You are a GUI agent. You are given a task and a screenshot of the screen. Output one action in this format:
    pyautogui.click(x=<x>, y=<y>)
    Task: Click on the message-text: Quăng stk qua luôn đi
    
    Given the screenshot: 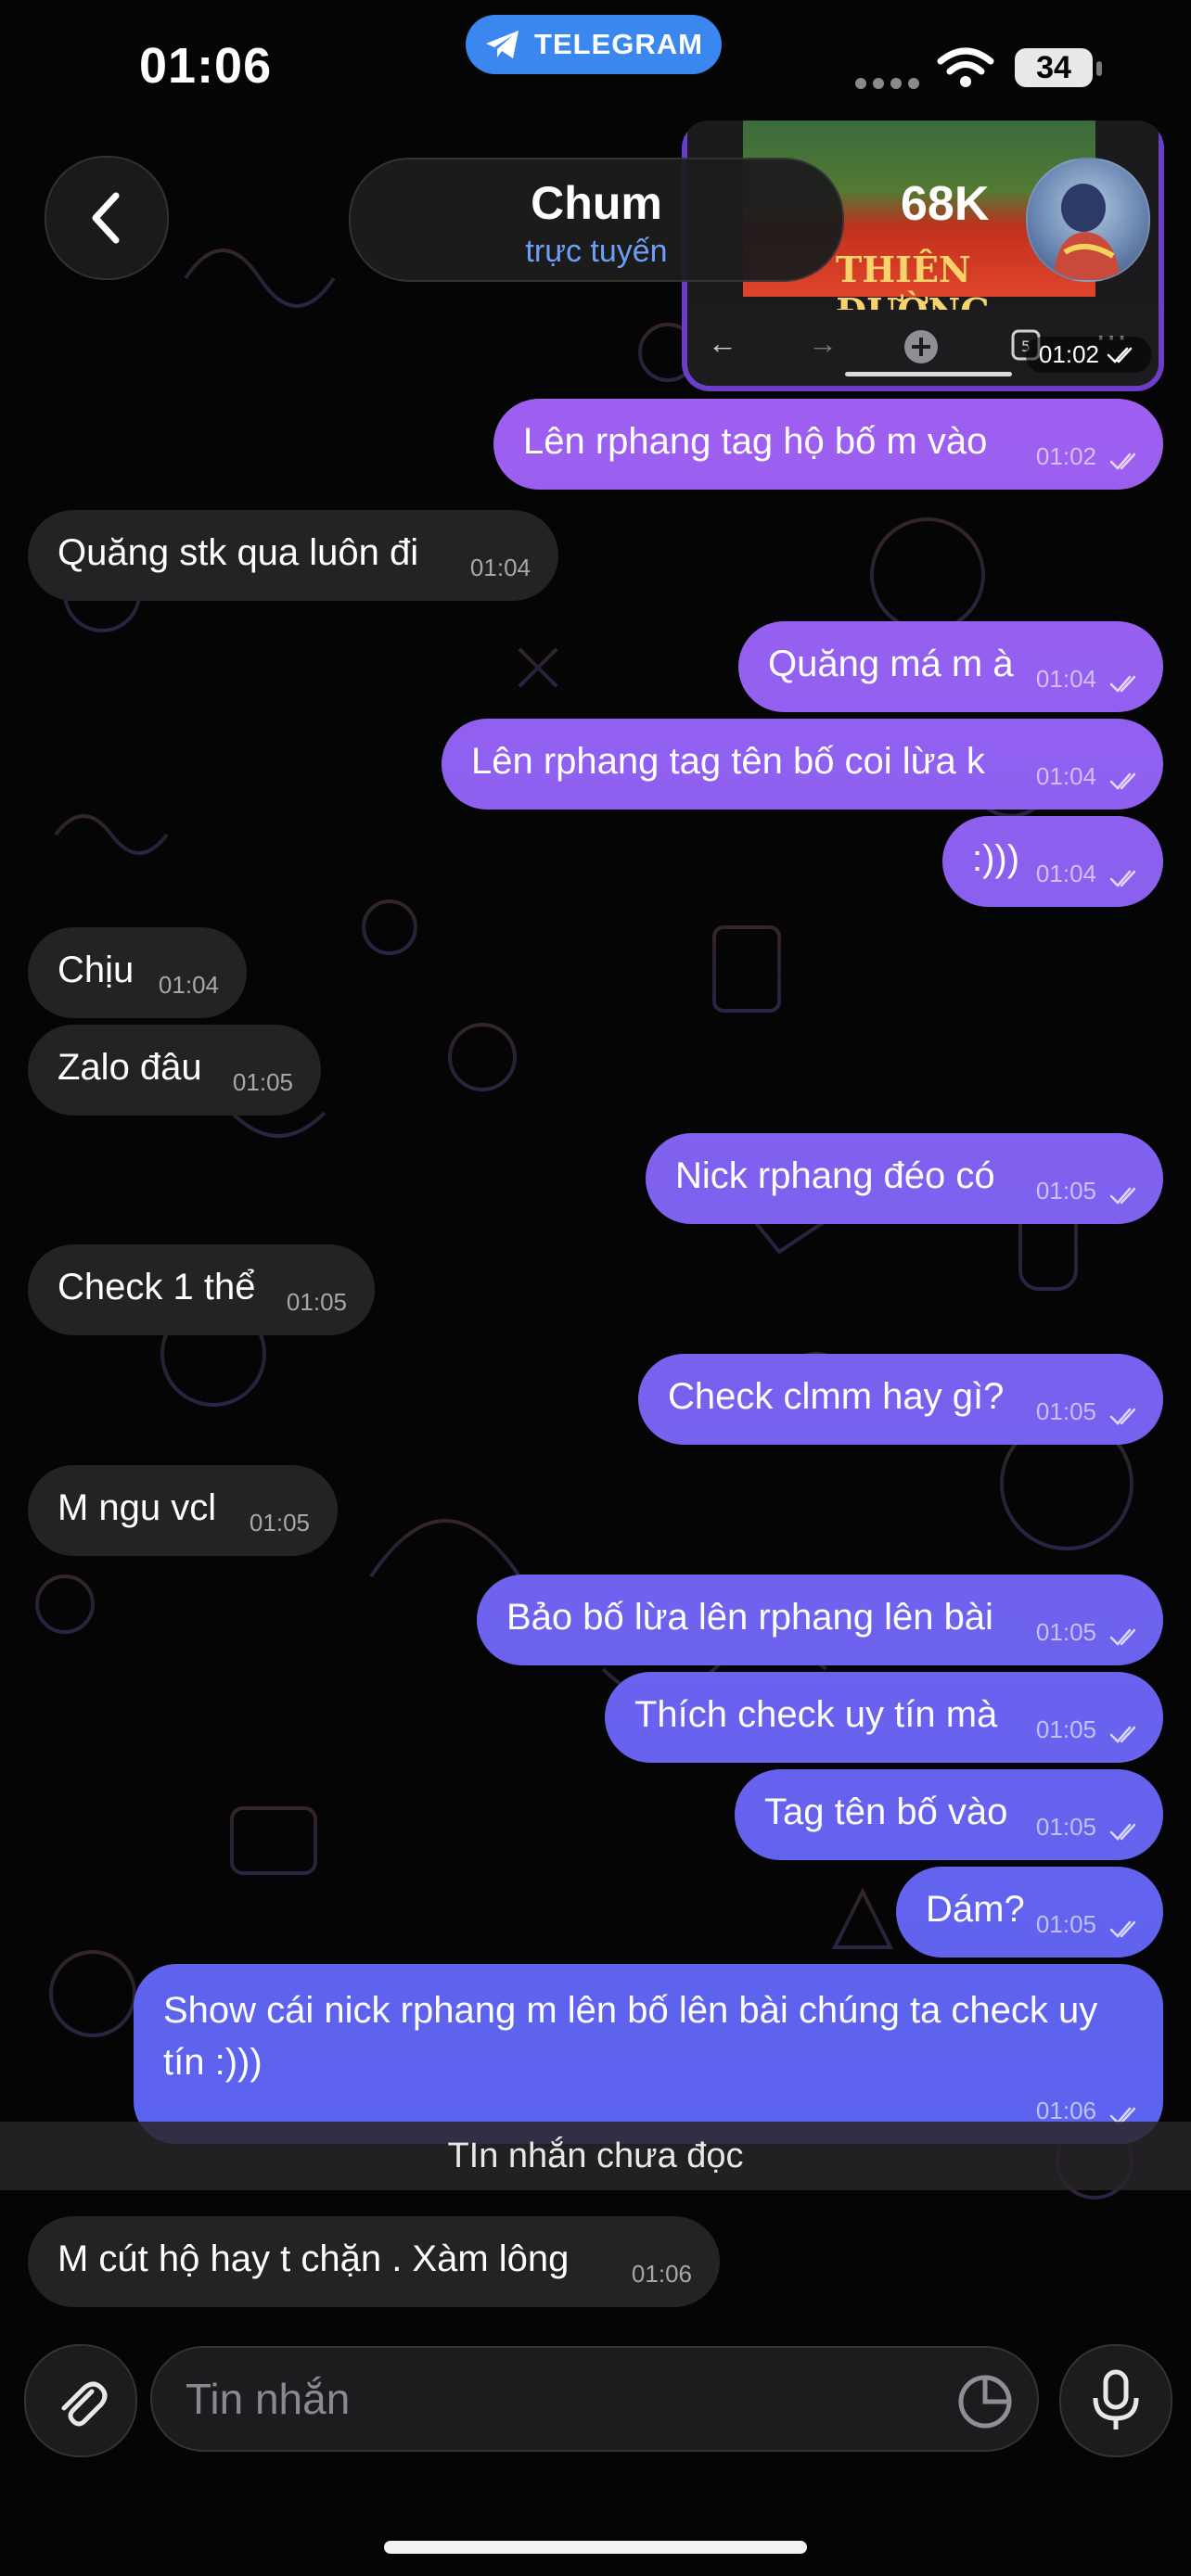 What is the action you would take?
    pyautogui.click(x=238, y=552)
    